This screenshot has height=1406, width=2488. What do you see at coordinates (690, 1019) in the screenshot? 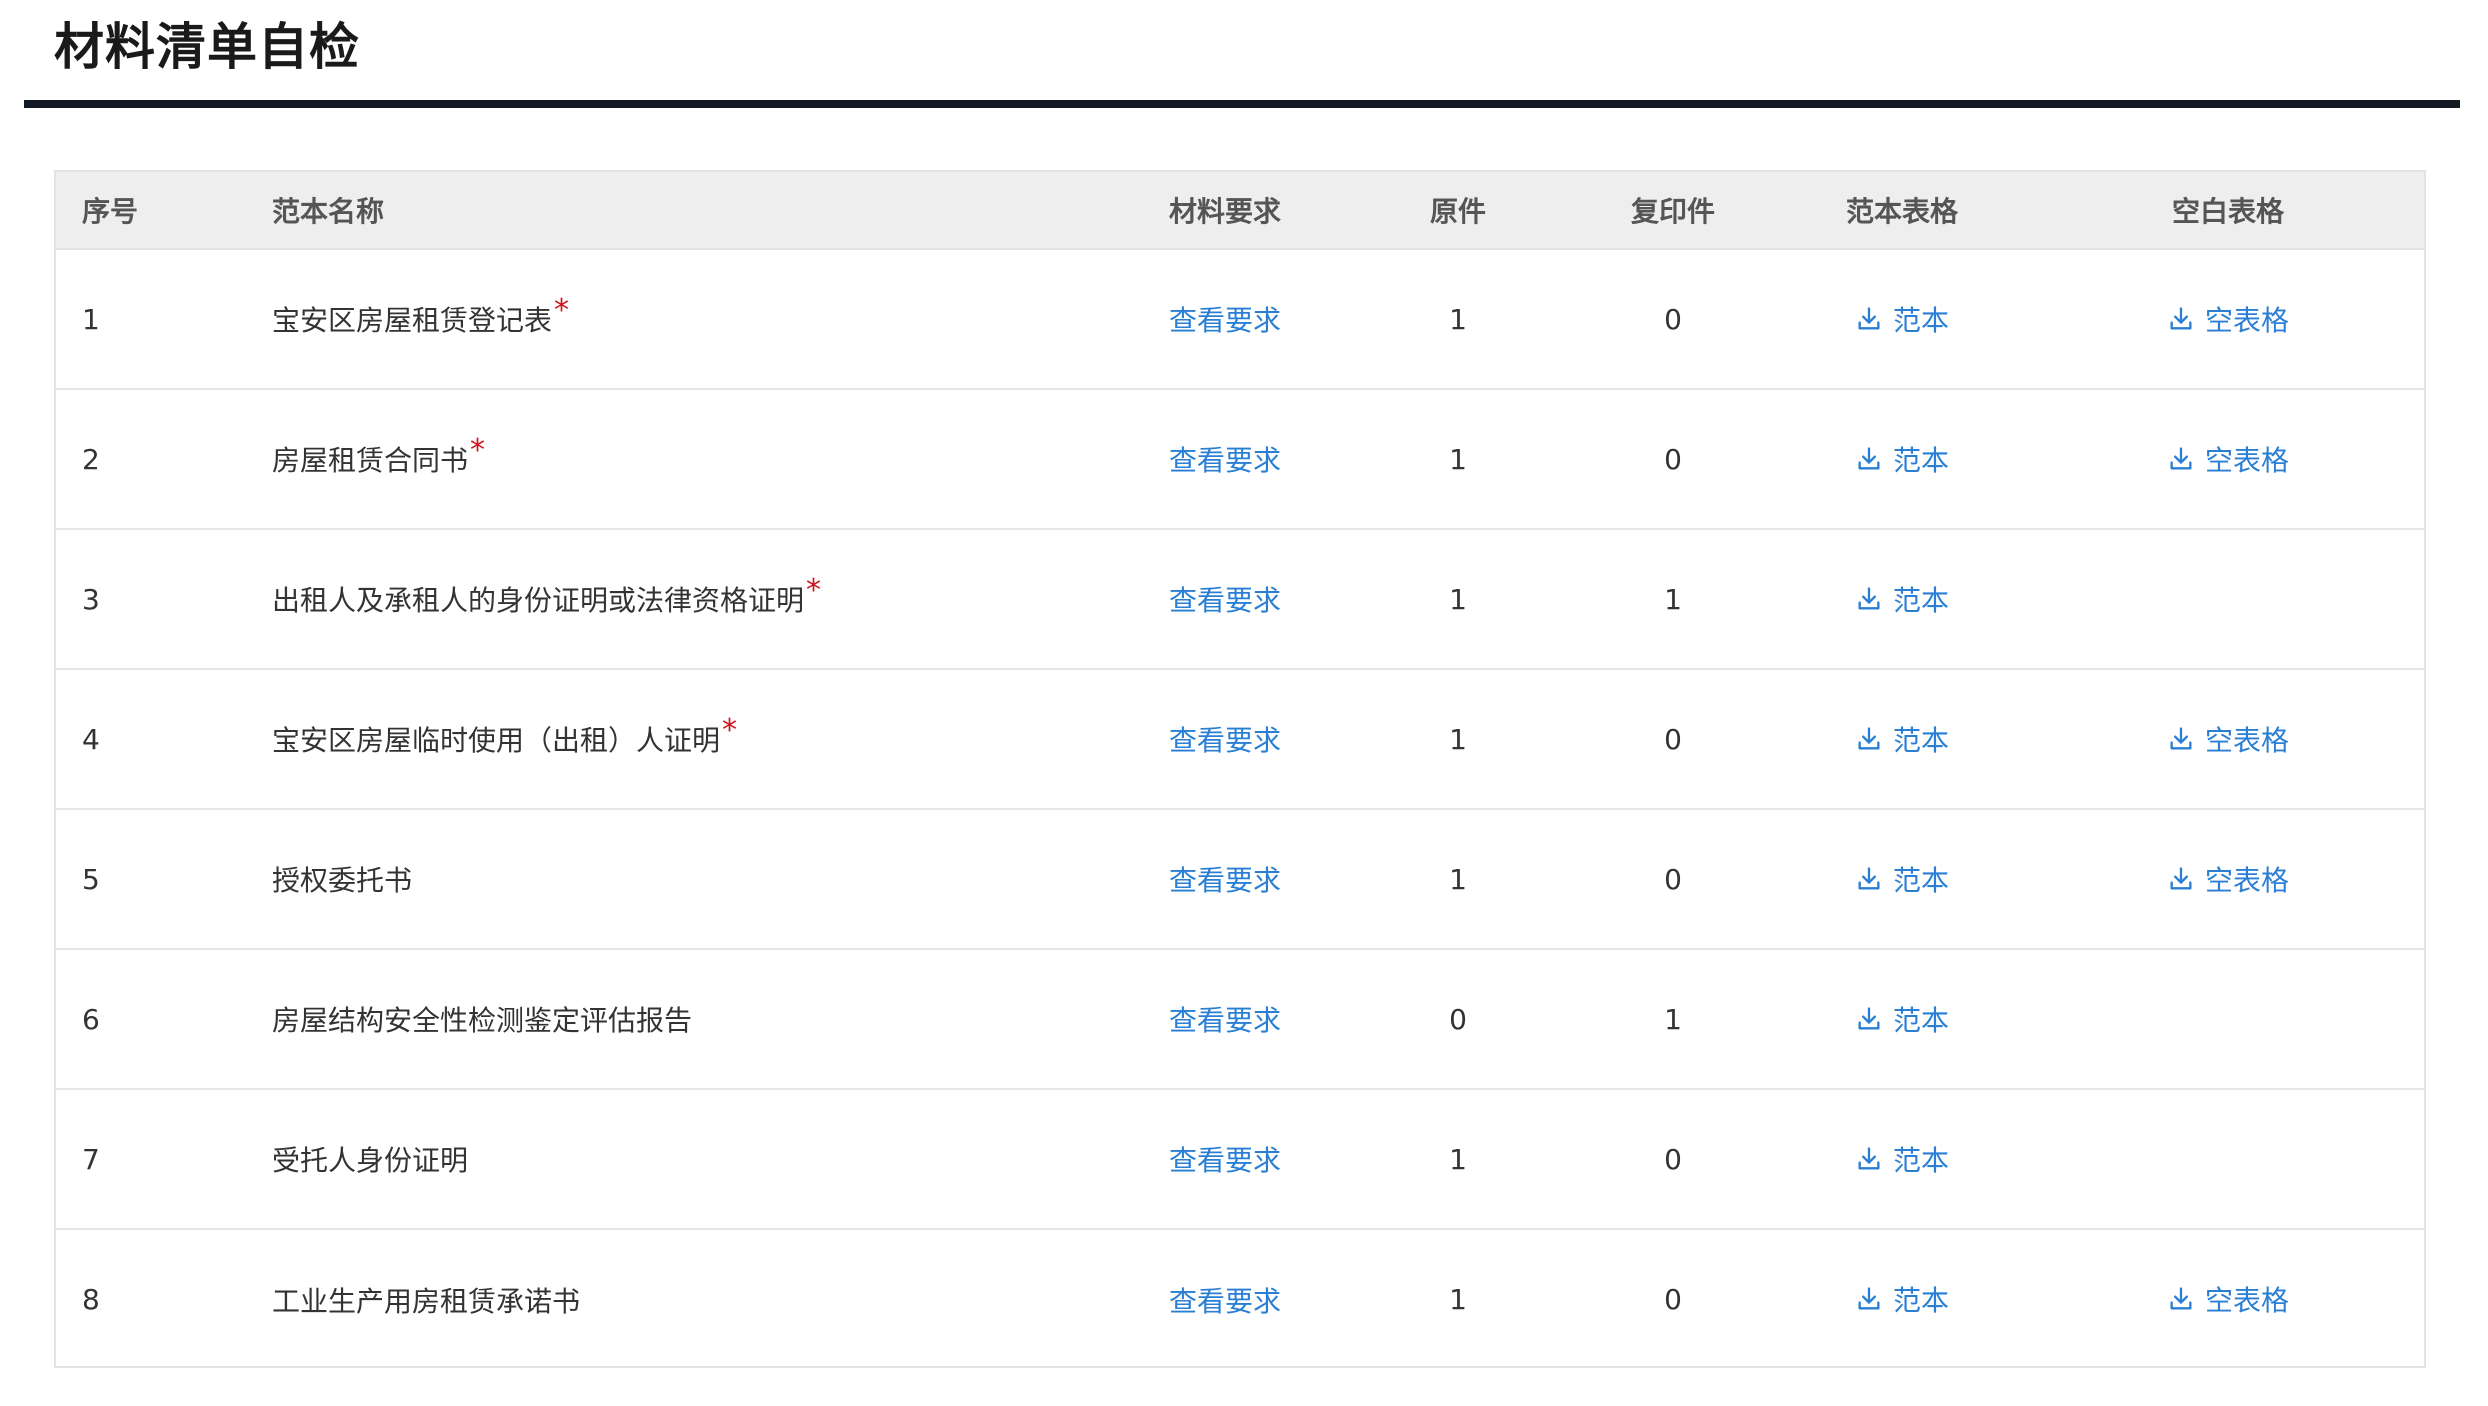
I see `cell-name: 房屋结构安全性检测鉴定评估报告` at bounding box center [690, 1019].